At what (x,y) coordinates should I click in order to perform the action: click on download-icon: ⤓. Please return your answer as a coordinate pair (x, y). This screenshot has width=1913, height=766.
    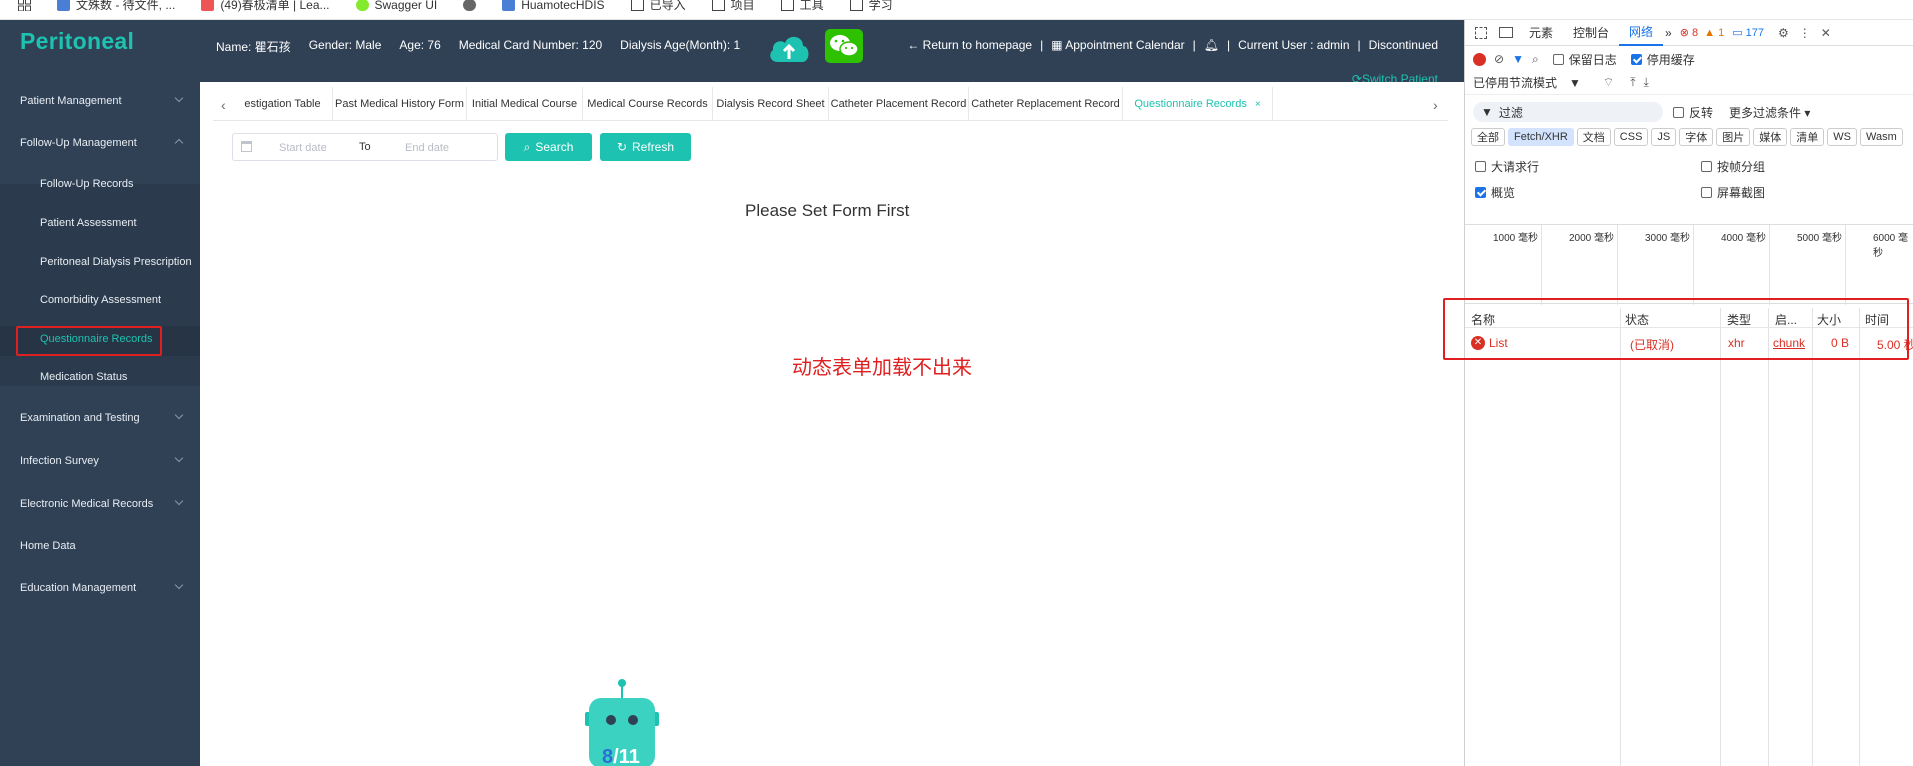
    Looking at the image, I should click on (1646, 82).